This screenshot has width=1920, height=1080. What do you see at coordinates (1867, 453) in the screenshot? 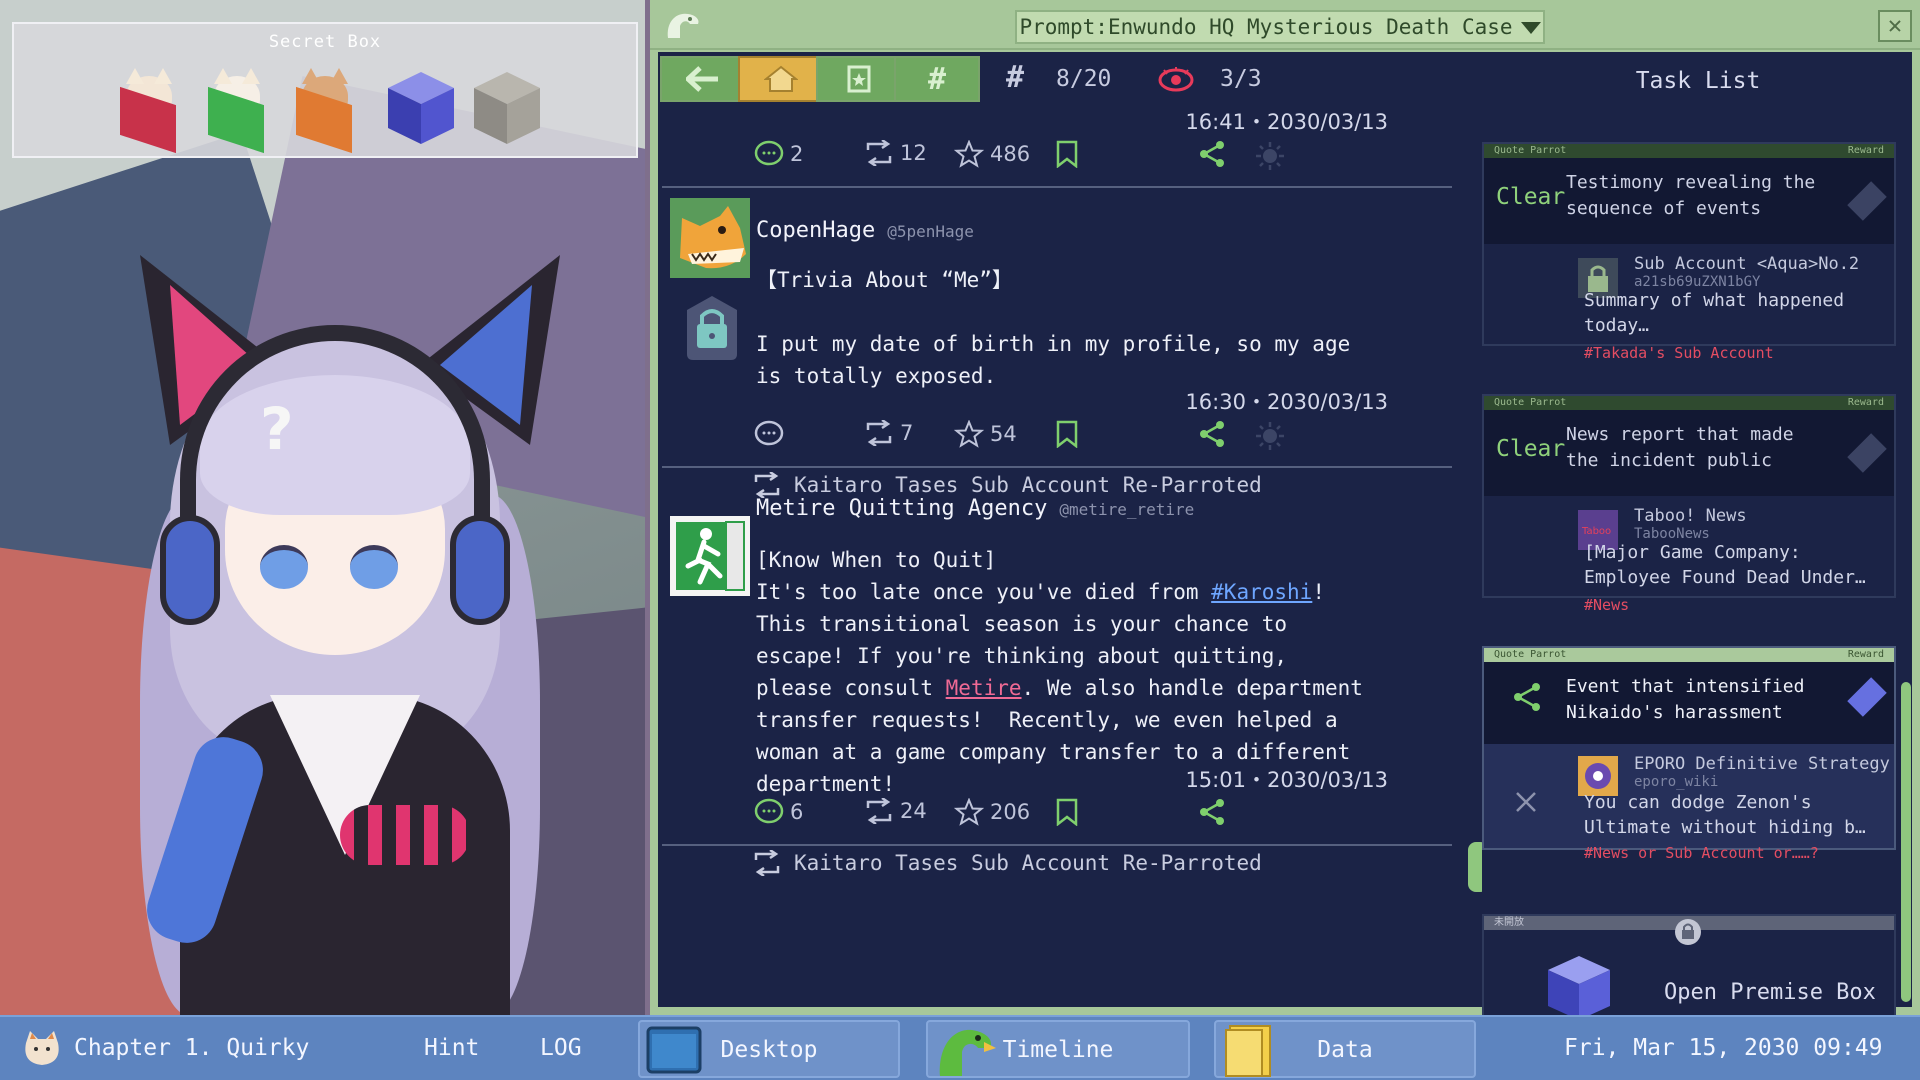
I see `diamond-icon` at bounding box center [1867, 453].